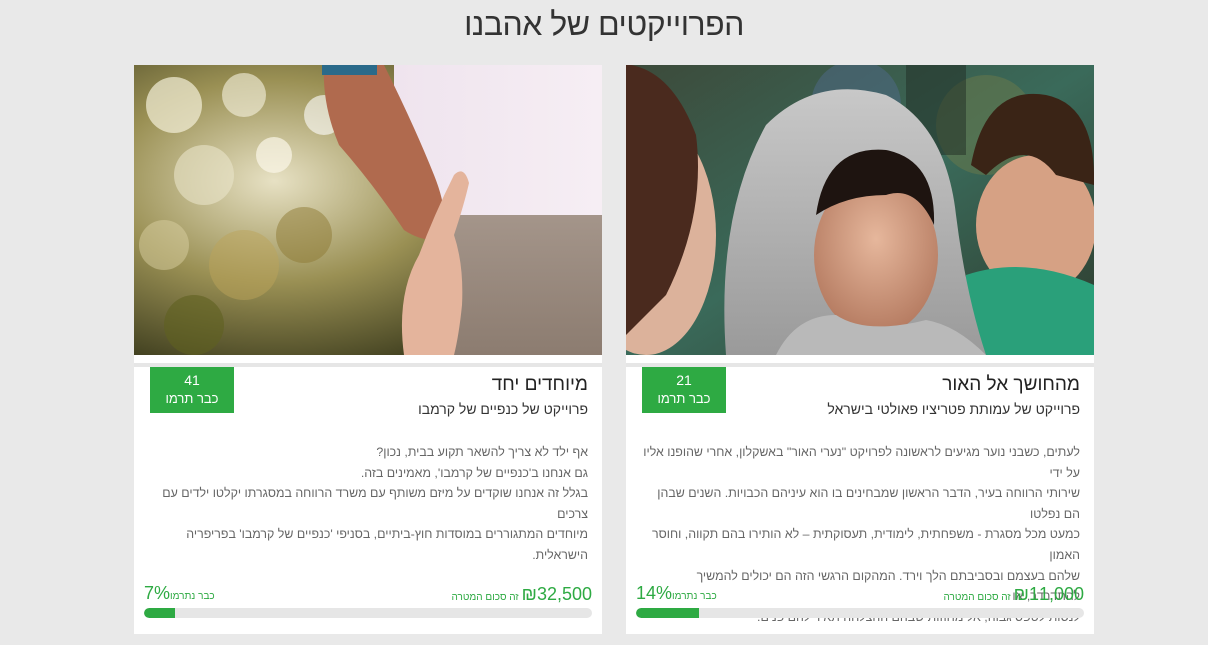 This screenshot has height=645, width=1208. I want to click on project-subtitle: פרוייקט של עמותת פטריציו פאולטי בישראל, so click(953, 409).